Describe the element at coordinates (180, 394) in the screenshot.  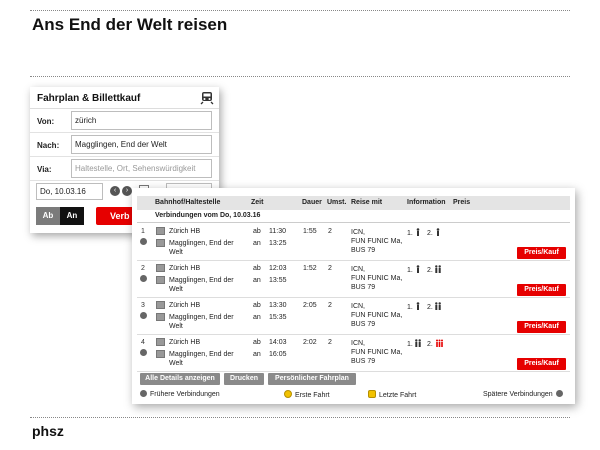
I see `earlier-connections-link: Frühere Verbindungen` at that location.